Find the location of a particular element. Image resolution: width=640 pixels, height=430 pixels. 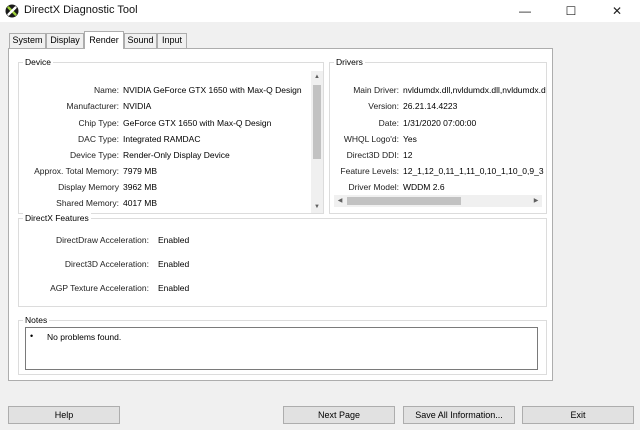

window-title: DirectX Diagnostic Tool is located at coordinates (81, 10).